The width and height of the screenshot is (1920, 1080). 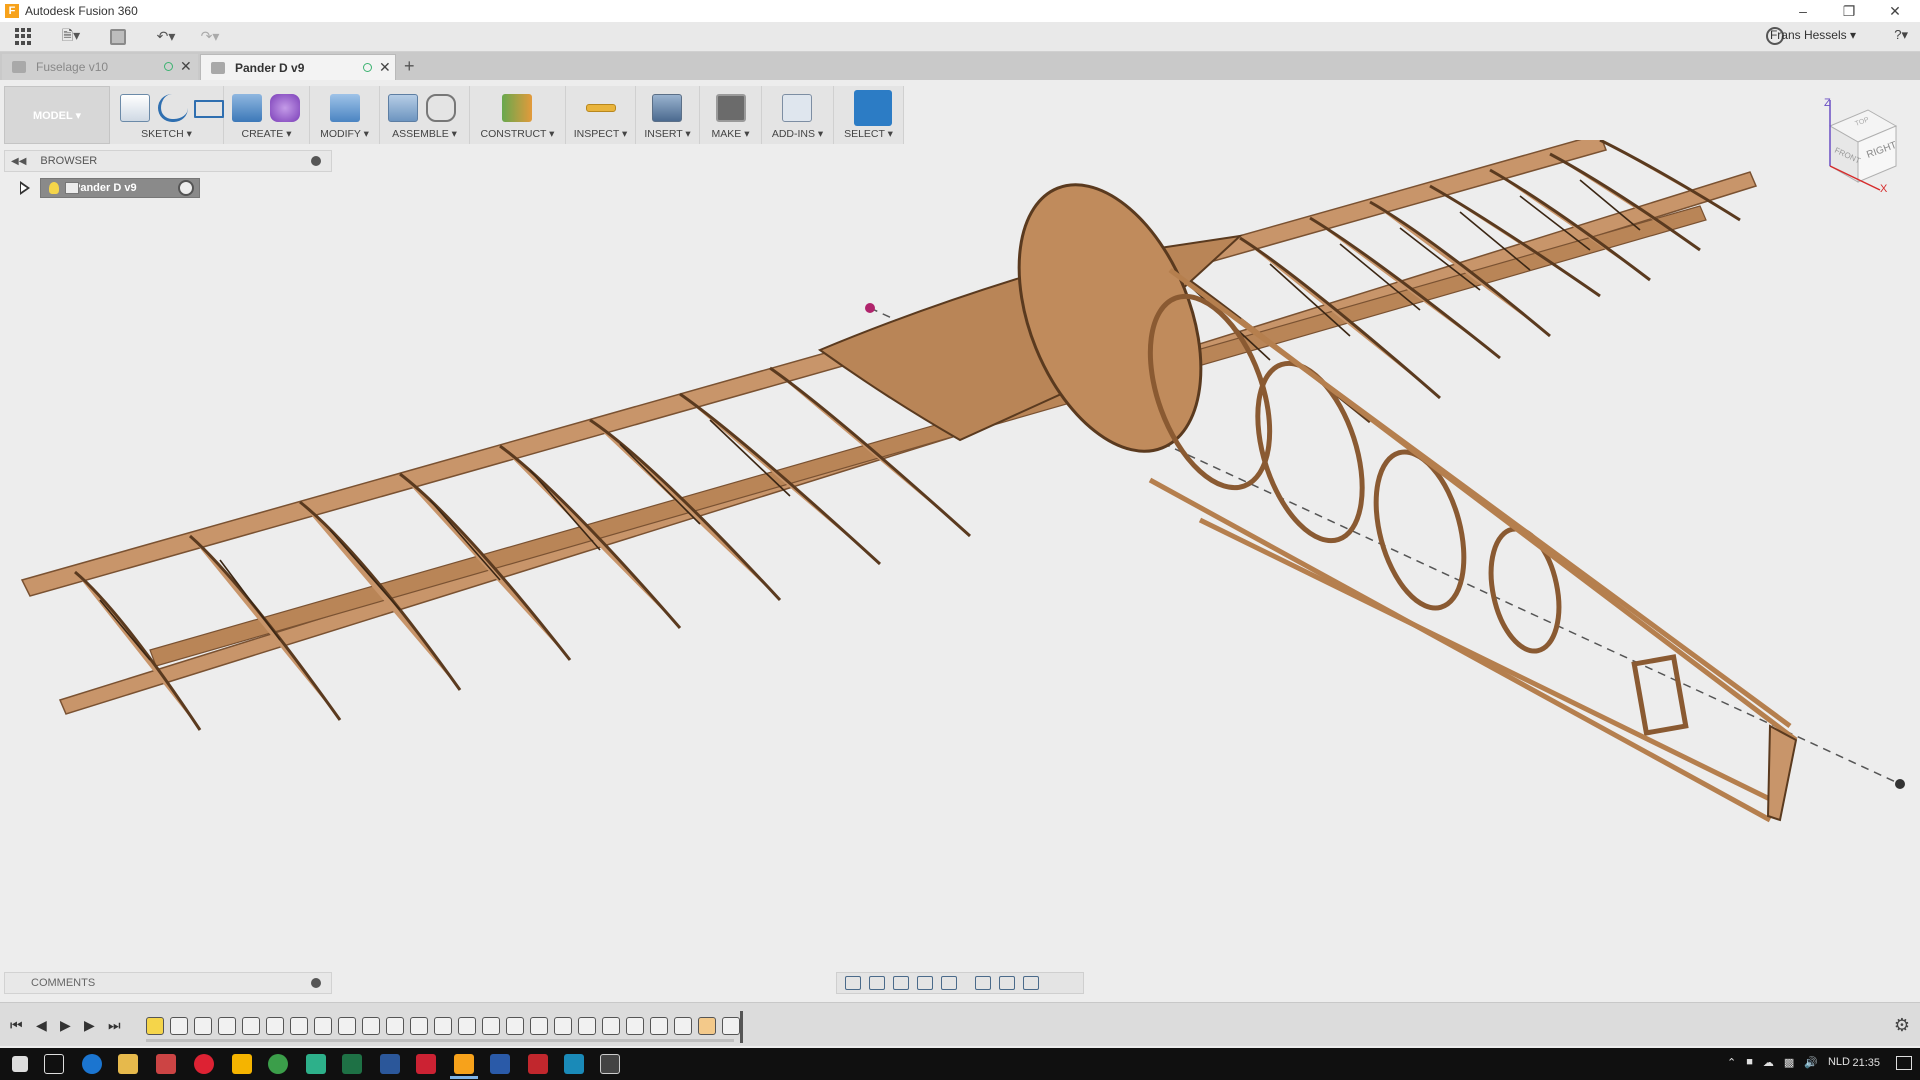 I want to click on make-group: MAKE ▾, so click(x=731, y=115).